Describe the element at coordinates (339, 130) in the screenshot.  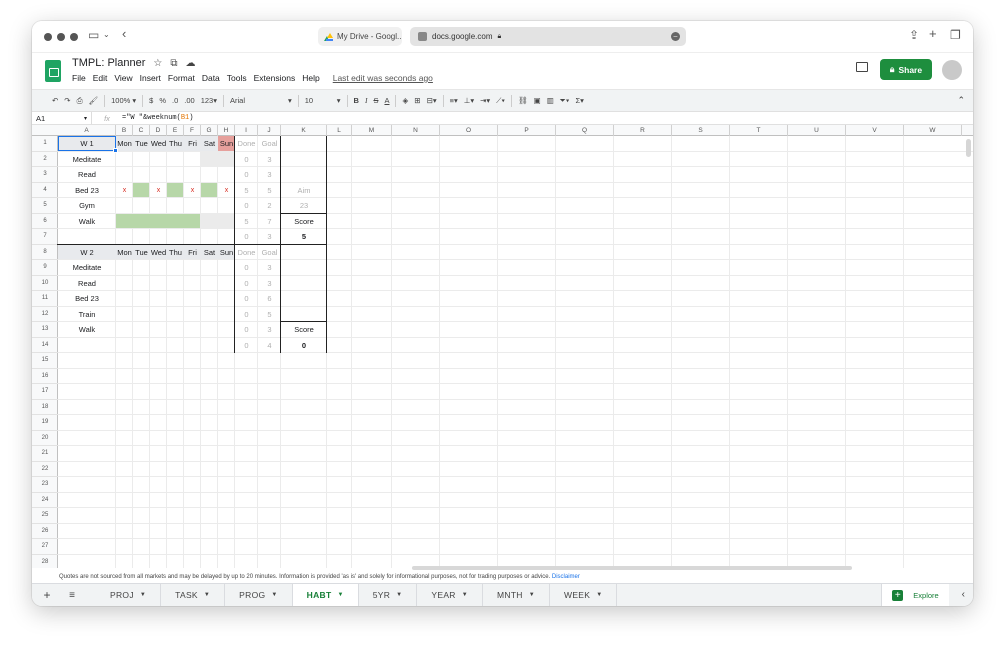
I see `column-header-l: L` at that location.